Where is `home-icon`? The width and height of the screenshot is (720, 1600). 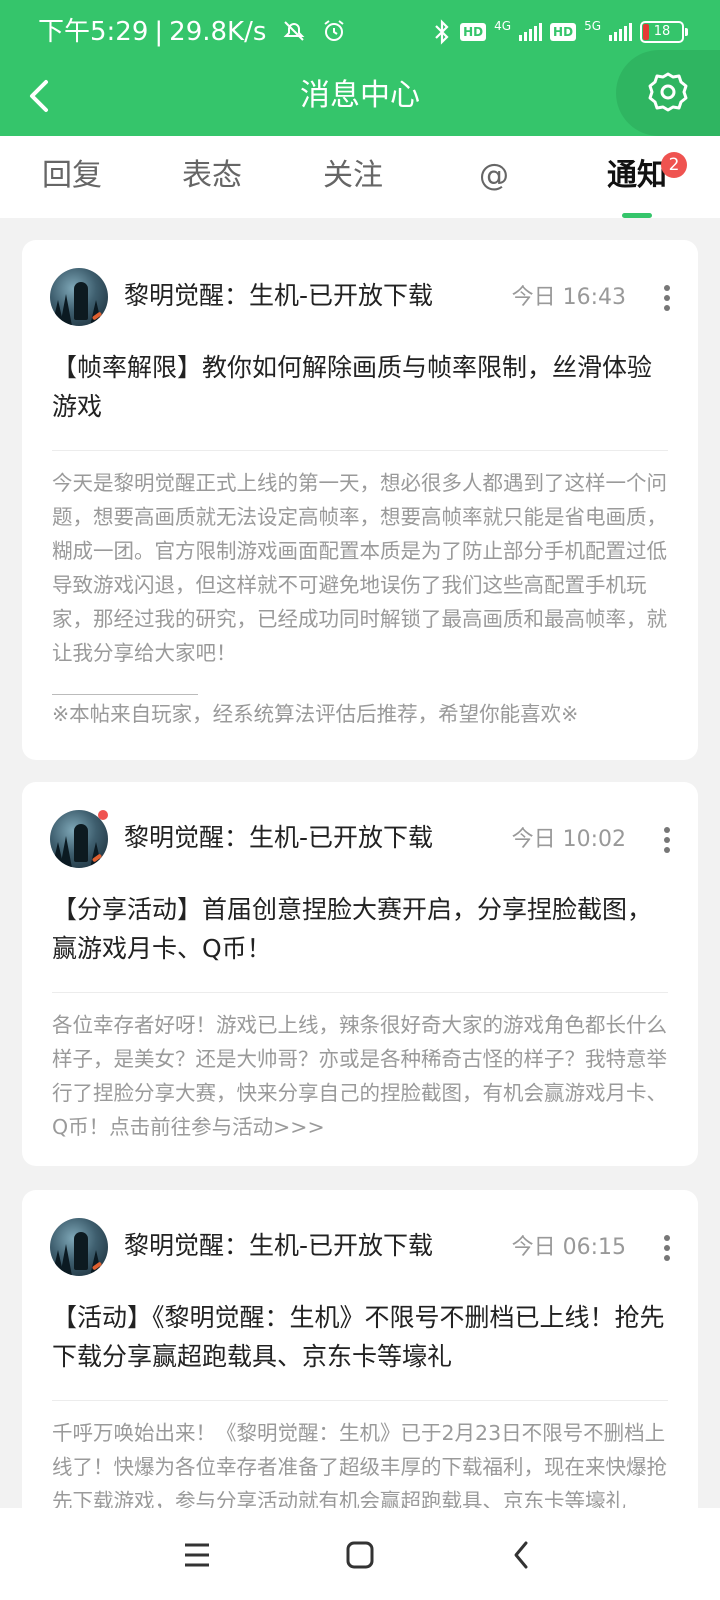
home-icon is located at coordinates (360, 1555).